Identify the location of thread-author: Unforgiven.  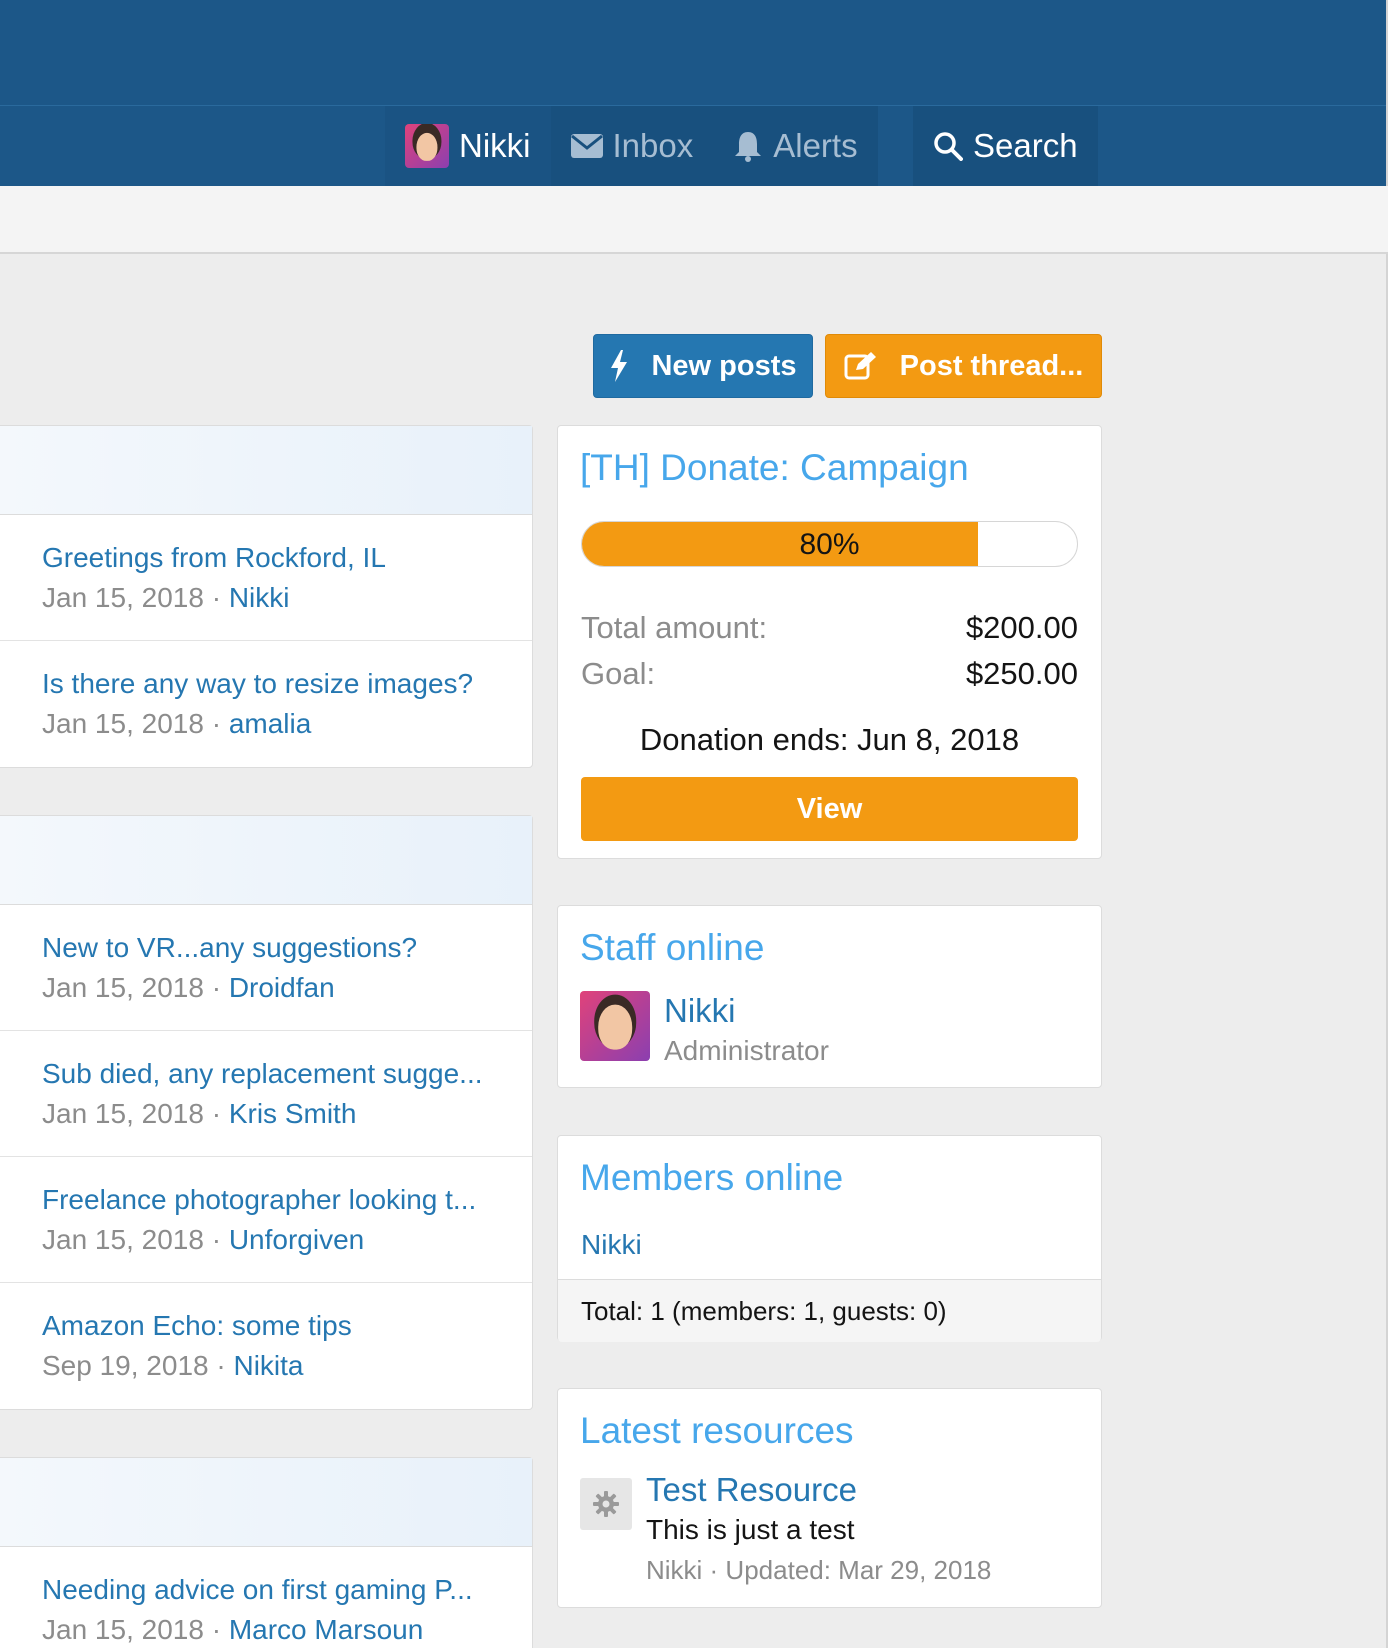
(296, 1239).